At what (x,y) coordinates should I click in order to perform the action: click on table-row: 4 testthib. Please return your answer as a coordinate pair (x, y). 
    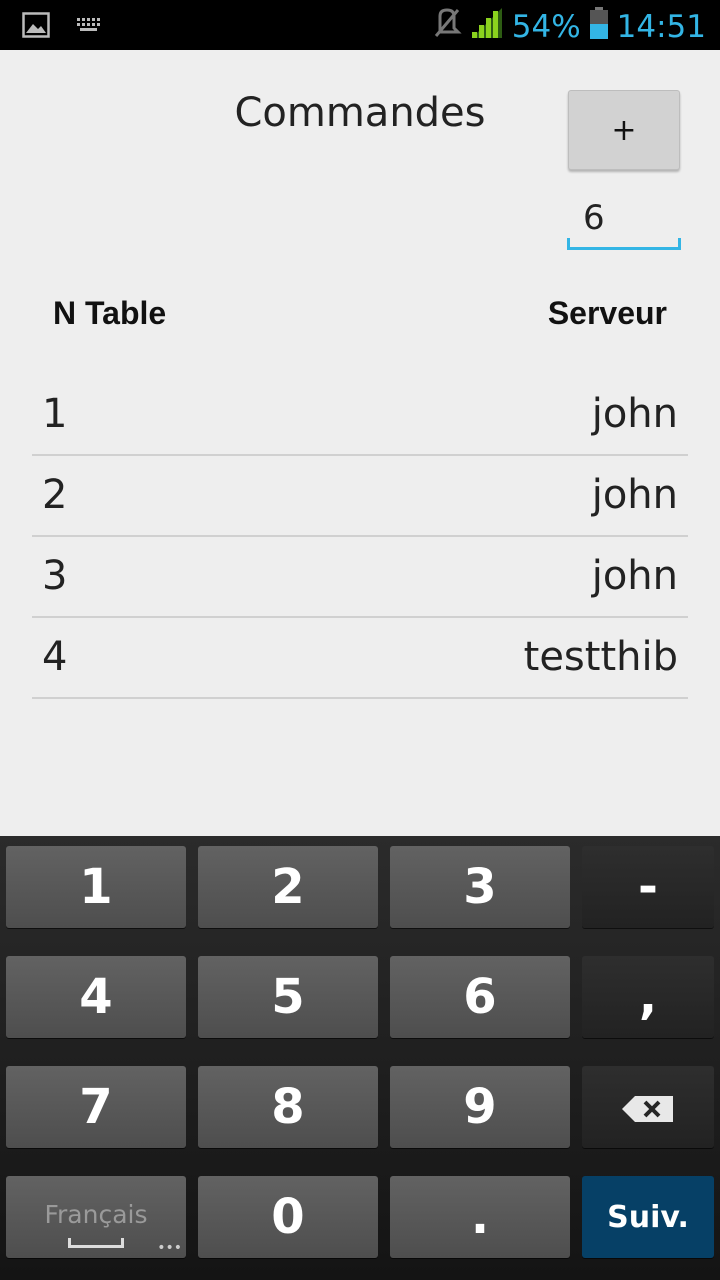
    Looking at the image, I should click on (360, 658).